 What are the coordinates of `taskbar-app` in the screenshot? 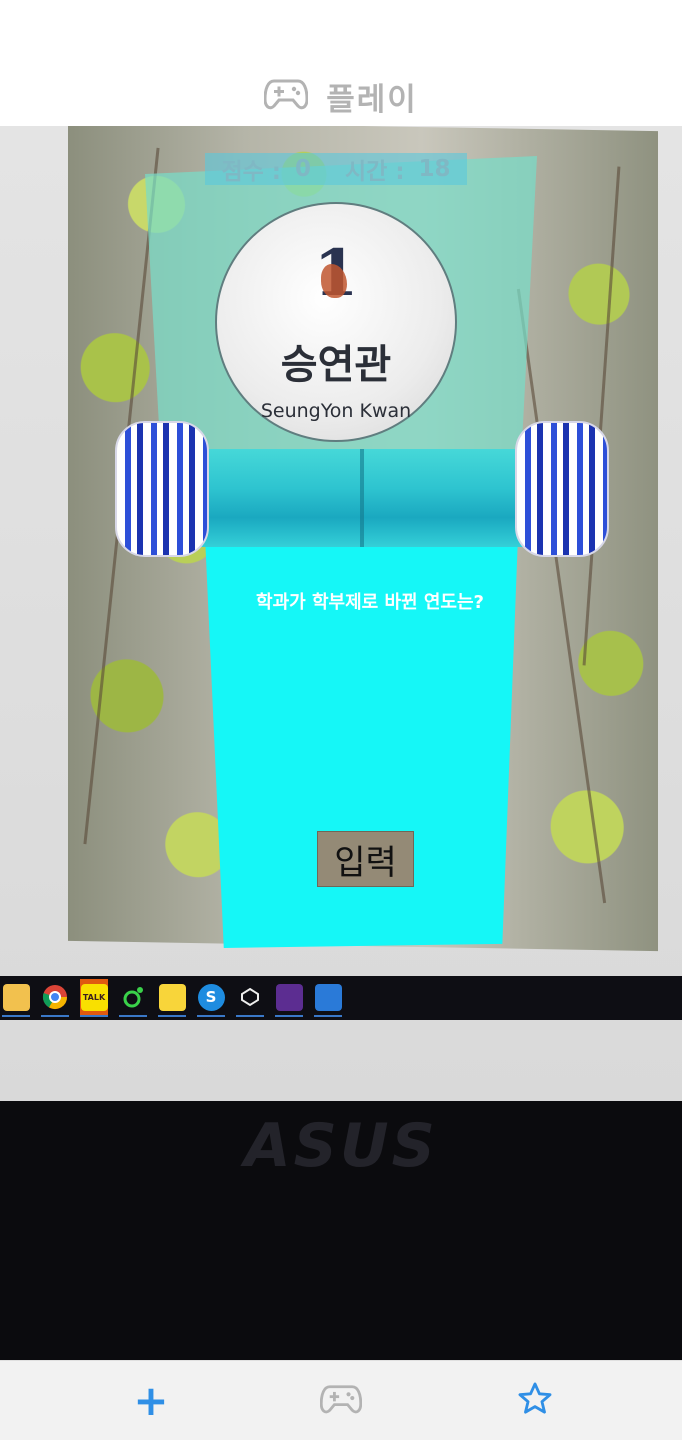 It's located at (133, 998).